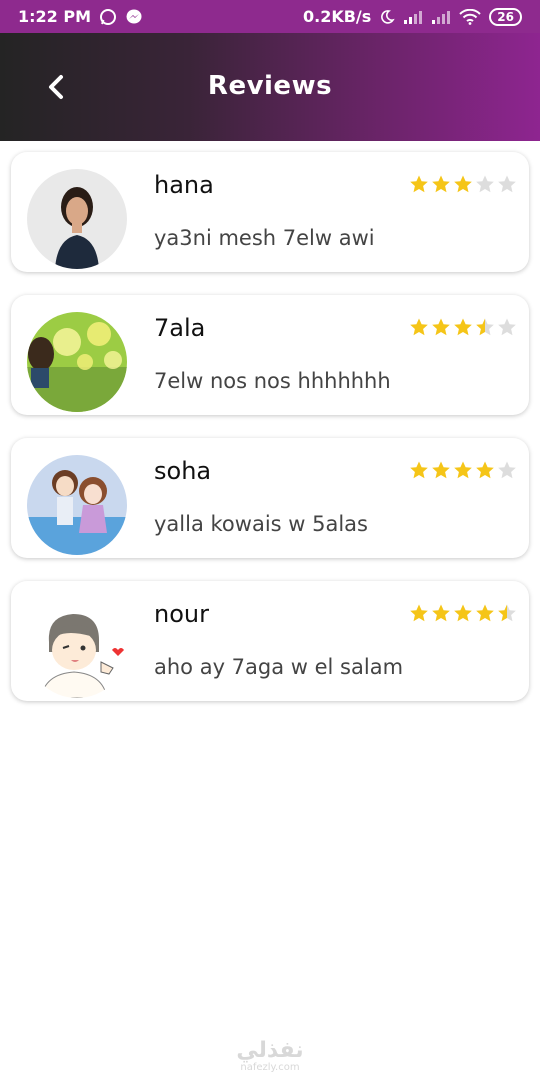 This screenshot has height=1080, width=540. What do you see at coordinates (270, 355) in the screenshot?
I see `review-card: 7ala 7elw nos nos hhhhhhh` at bounding box center [270, 355].